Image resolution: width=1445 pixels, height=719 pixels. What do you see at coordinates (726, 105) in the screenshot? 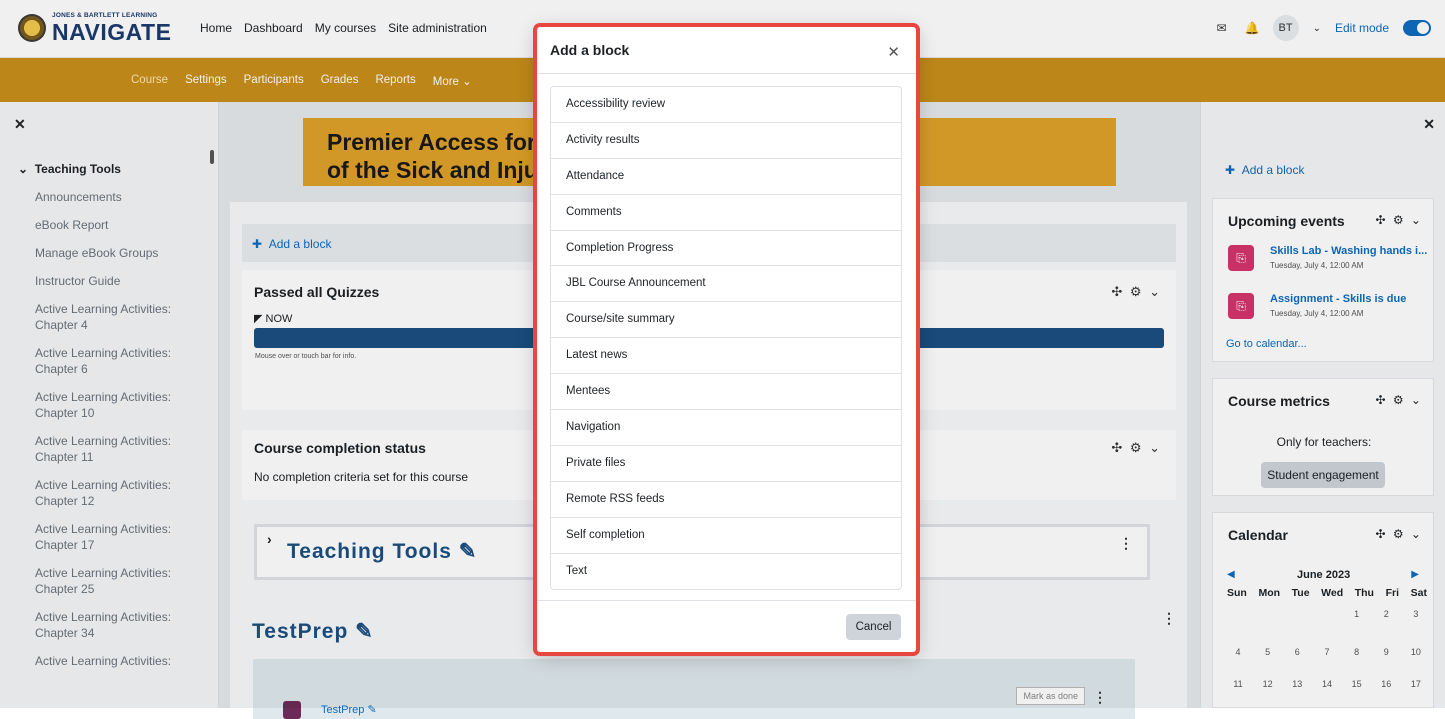
I see `block-option-accessibility-review: Accessibility review` at bounding box center [726, 105].